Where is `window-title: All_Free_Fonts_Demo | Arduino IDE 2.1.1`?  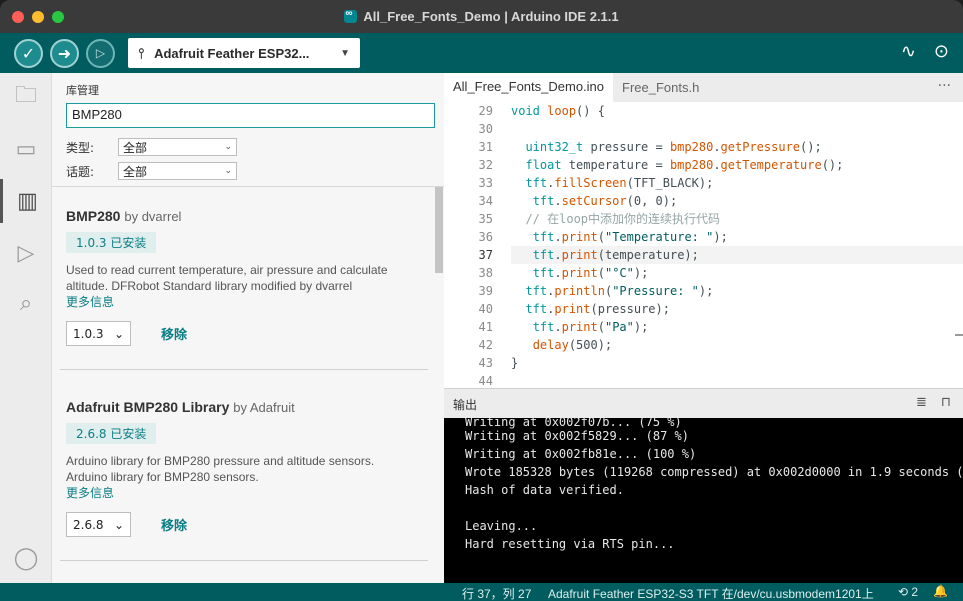
window-title: All_Free_Fonts_Demo | Arduino IDE 2.1.1 is located at coordinates (491, 16).